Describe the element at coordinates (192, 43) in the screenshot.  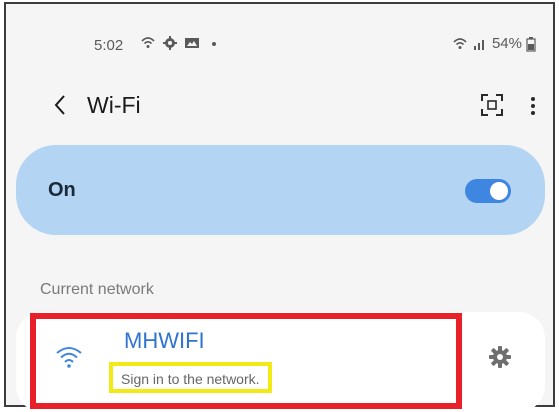
I see `image-icon` at that location.